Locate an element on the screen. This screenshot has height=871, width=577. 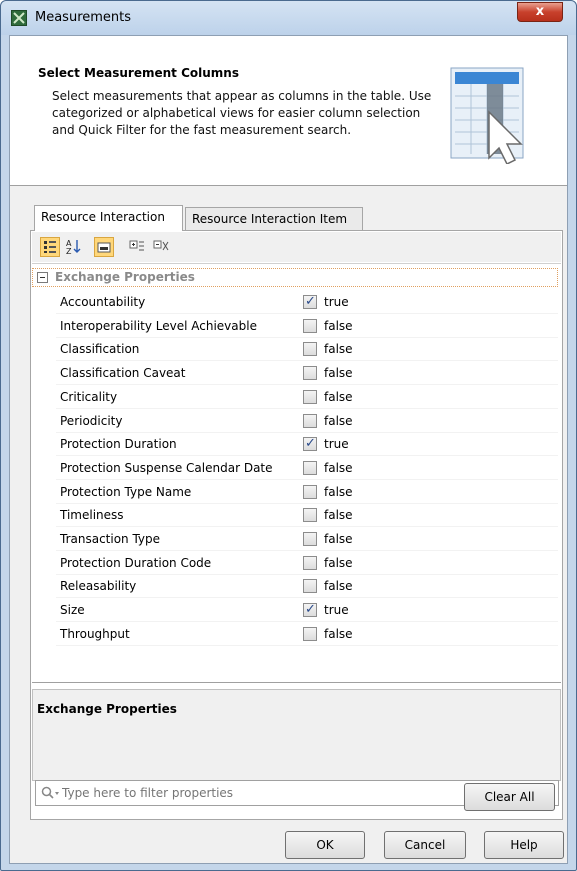
expand-all-icon is located at coordinates (138, 247).